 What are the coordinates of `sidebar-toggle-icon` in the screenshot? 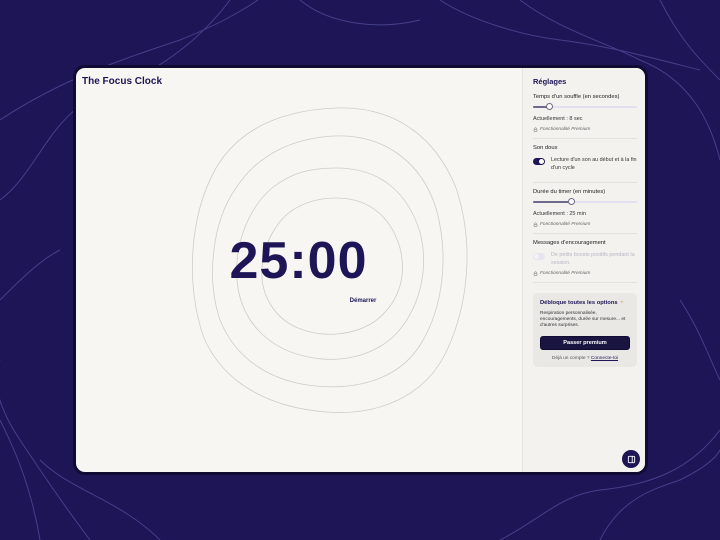 It's located at (631, 459).